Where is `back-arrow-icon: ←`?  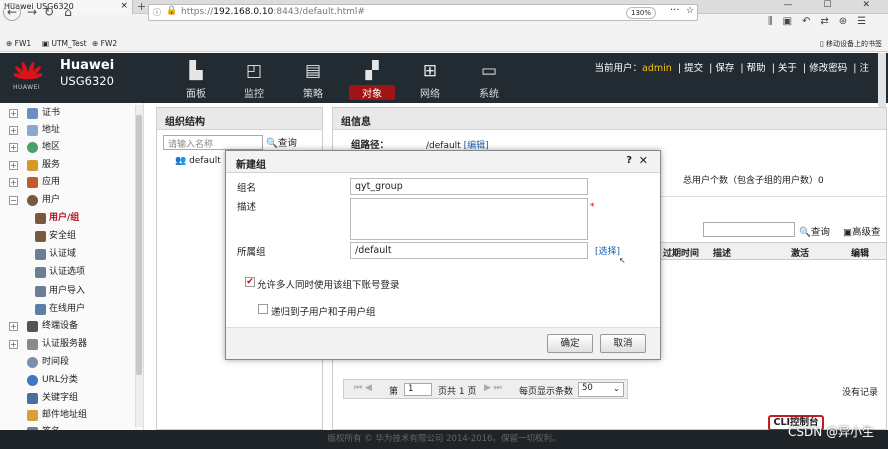
back-arrow-icon: ← is located at coordinates (12, 12).